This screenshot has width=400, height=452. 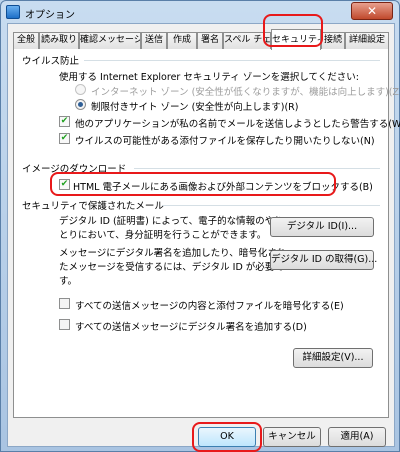 What do you see at coordinates (64, 121) in the screenshot?
I see `warn-send-checkbox: ✔` at bounding box center [64, 121].